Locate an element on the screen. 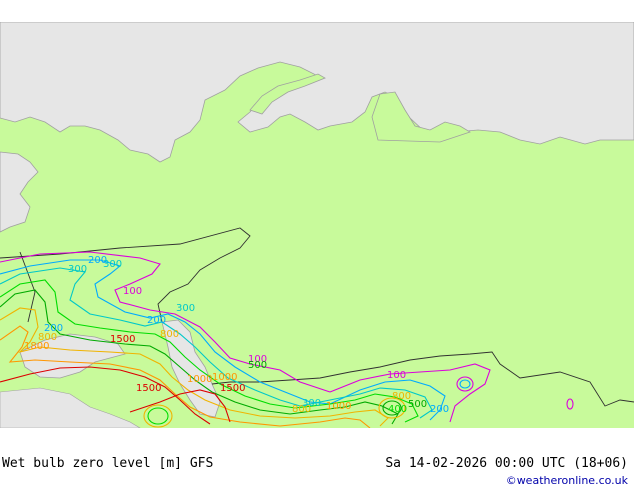  credit-link: ©weatheronline.co.uk is located at coordinates (567, 480).